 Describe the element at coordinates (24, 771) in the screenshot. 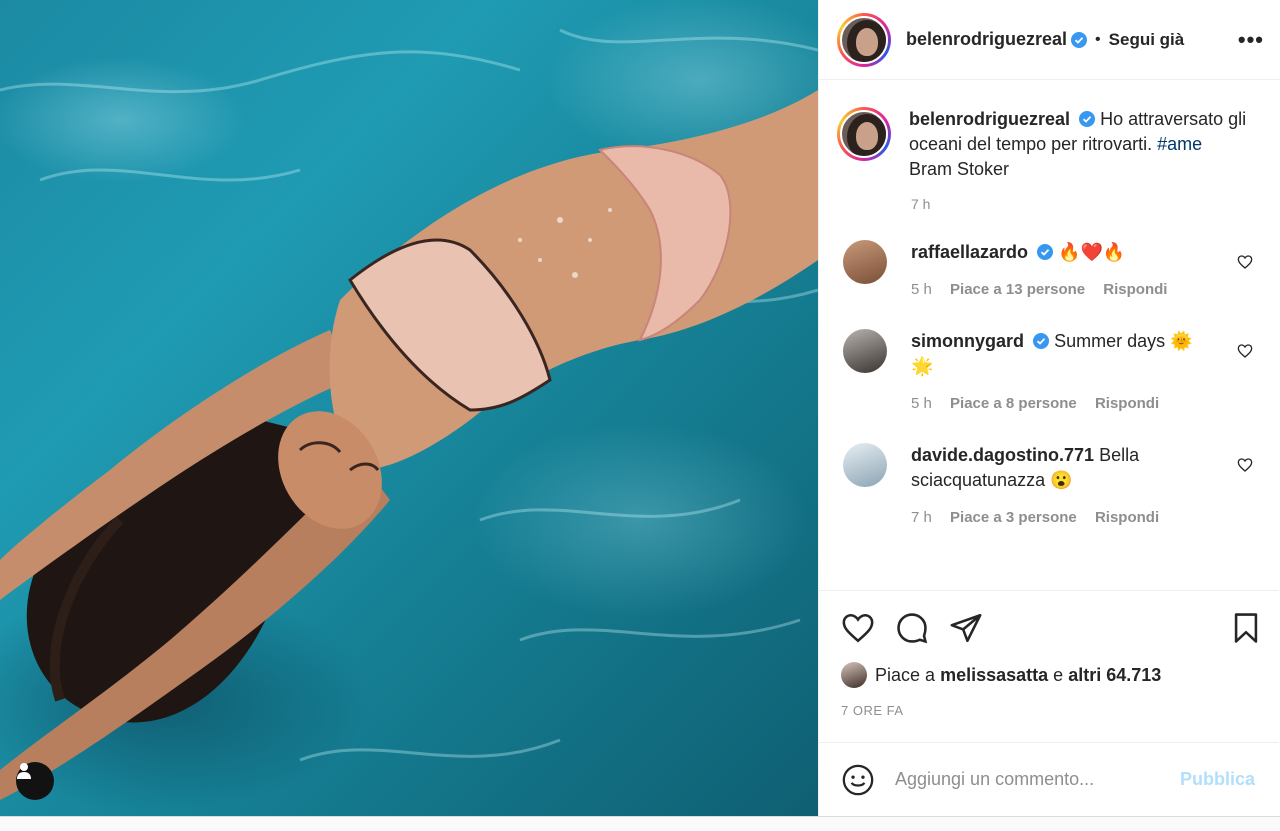

I see `user-icon` at that location.